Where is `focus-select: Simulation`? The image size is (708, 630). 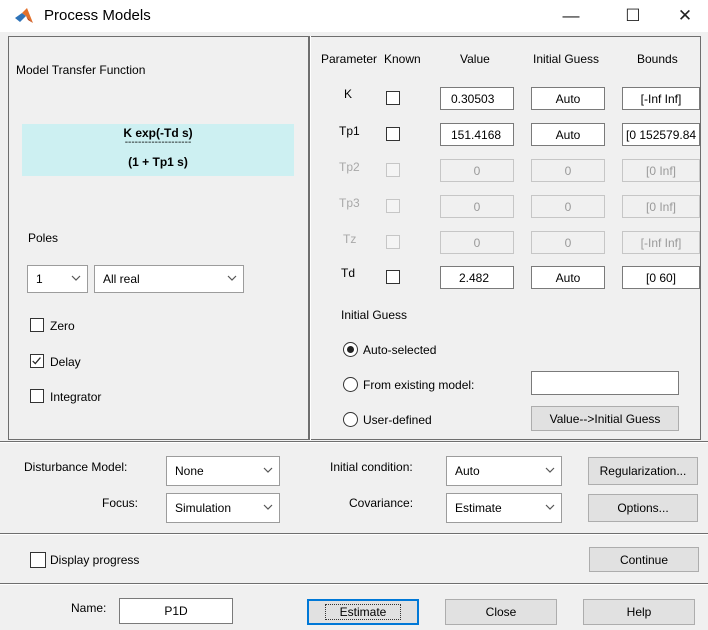
focus-select: Simulation is located at coordinates (223, 508).